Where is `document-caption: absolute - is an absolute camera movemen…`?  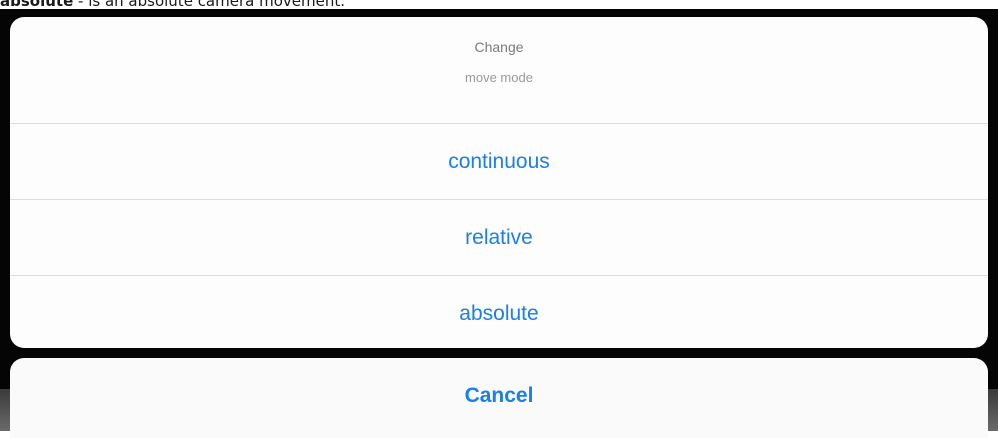 document-caption: absolute - is an absolute camera movemen… is located at coordinates (172, 4).